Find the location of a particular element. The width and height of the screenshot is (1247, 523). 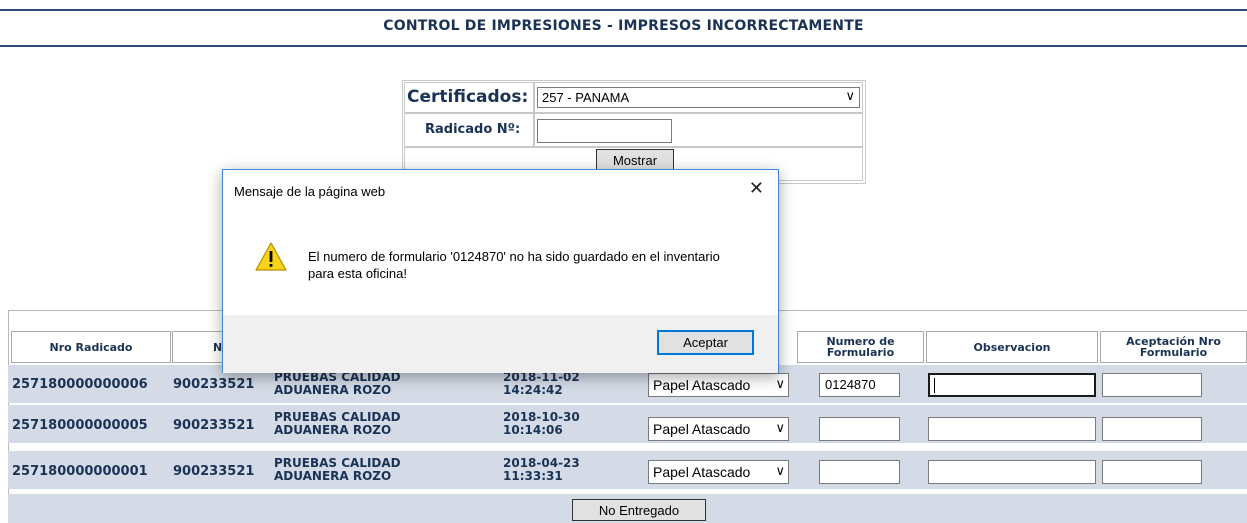

warning-icon is located at coordinates (271, 256).